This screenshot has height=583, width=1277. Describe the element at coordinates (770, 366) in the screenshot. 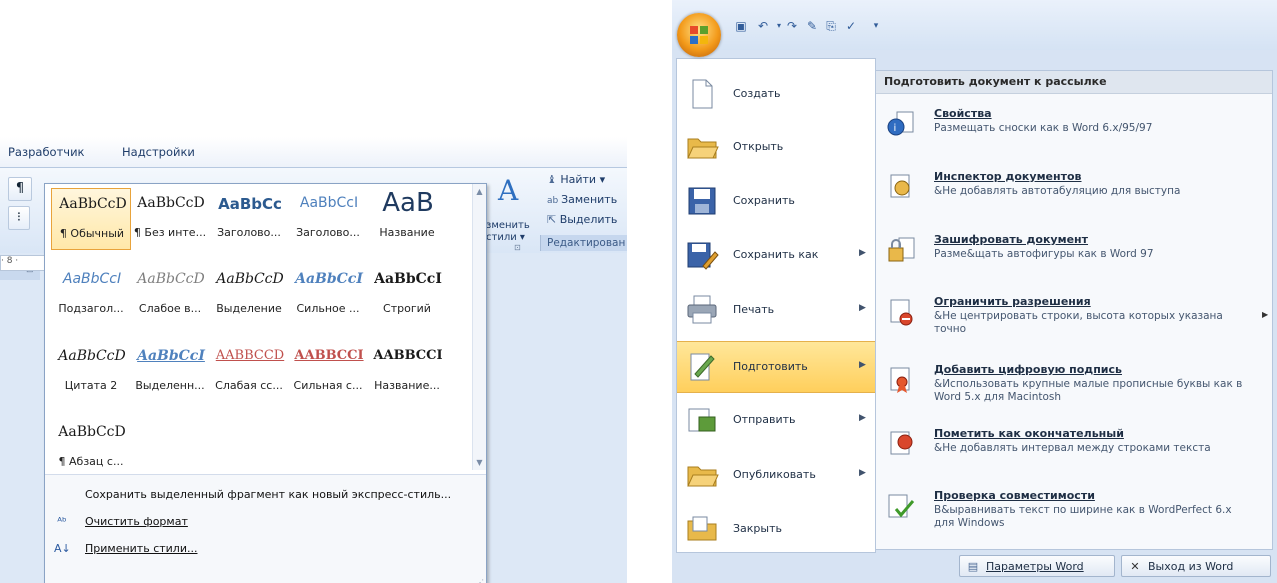

I see `office-menu-item-label: Подготовить` at that location.